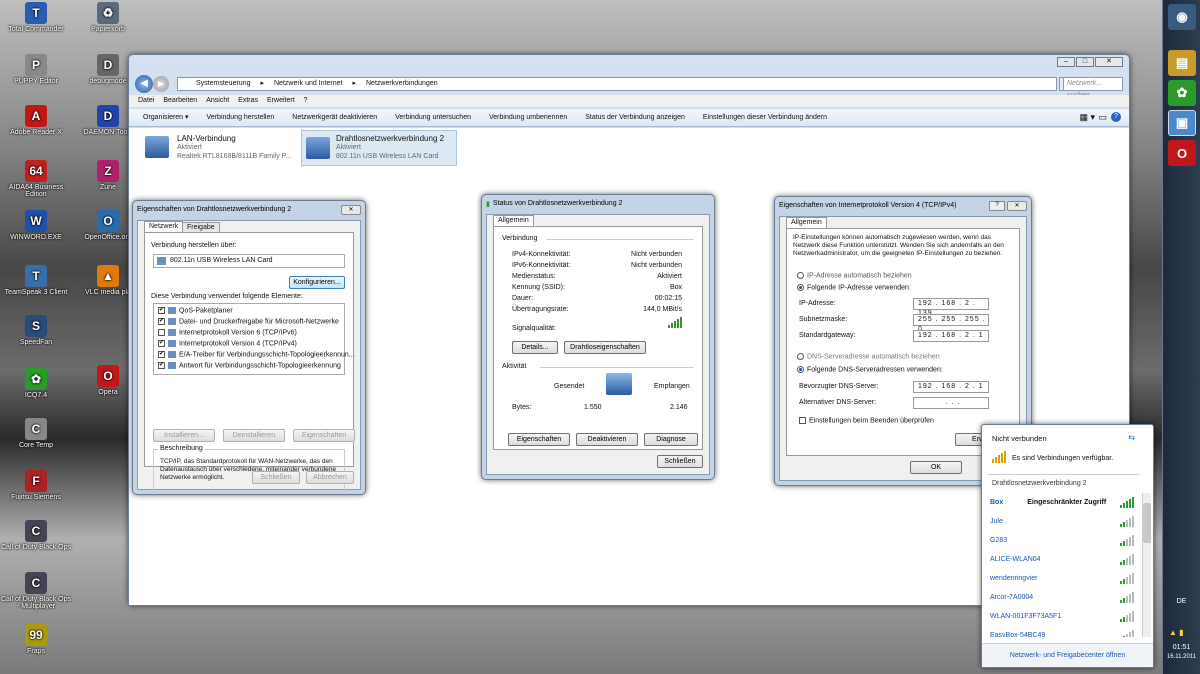  Describe the element at coordinates (1181, 647) in the screenshot. I see `clock-time: 01:51` at that location.